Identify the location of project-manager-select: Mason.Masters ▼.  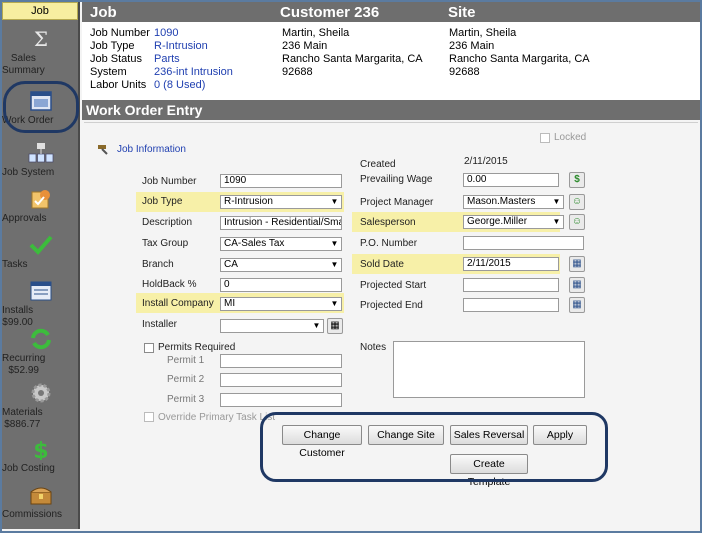
(513, 202).